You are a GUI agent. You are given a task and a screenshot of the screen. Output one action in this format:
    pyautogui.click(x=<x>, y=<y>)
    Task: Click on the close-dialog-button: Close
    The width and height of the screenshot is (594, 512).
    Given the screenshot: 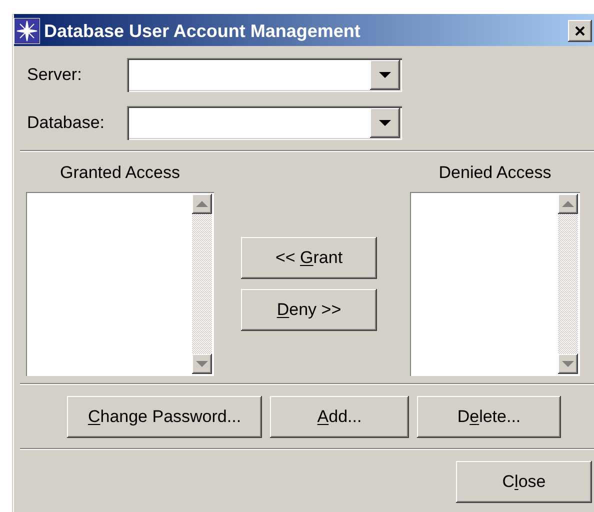 What is the action you would take?
    pyautogui.click(x=524, y=482)
    